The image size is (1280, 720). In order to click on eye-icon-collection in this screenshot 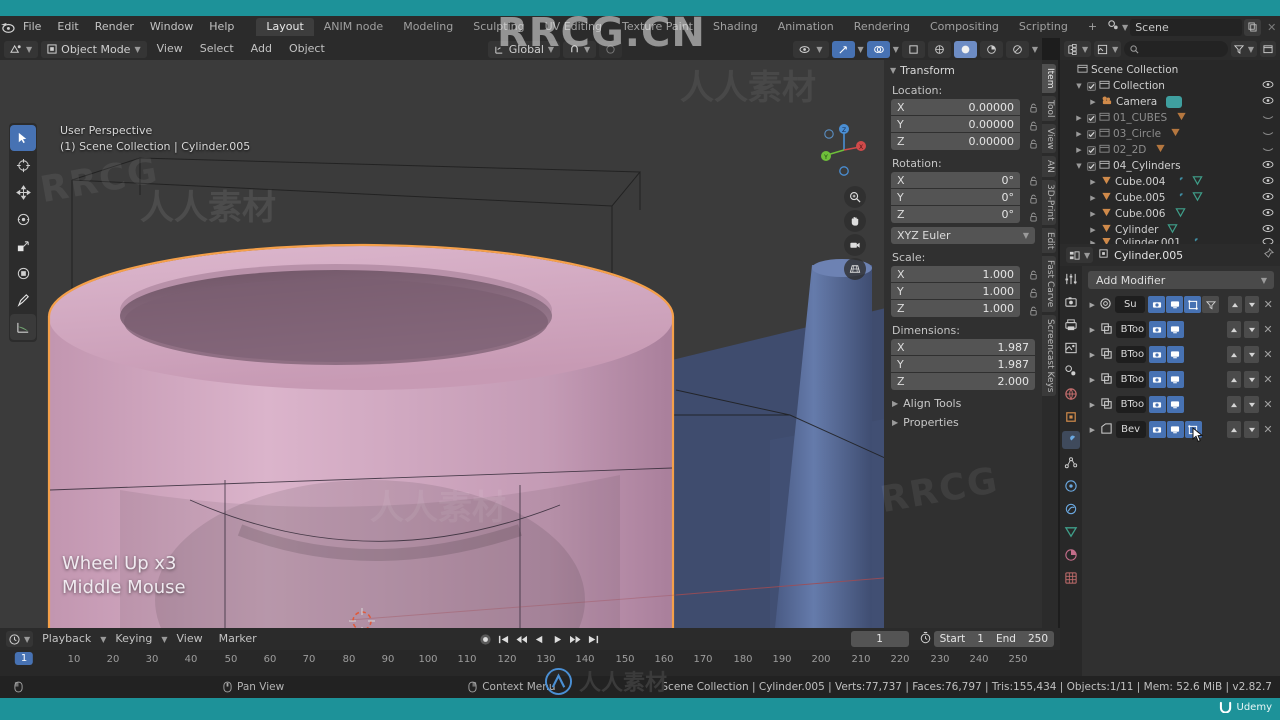, I will do `click(1268, 86)`.